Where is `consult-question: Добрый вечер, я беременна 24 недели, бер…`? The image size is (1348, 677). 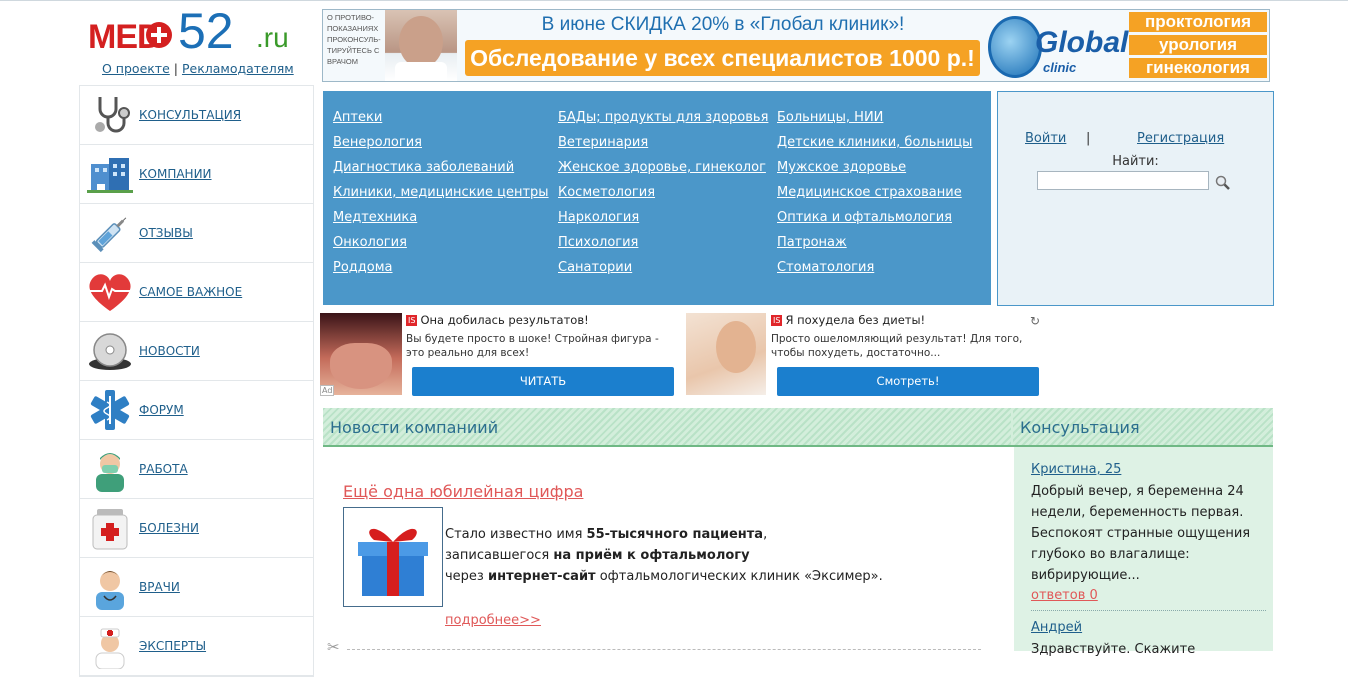 consult-question: Добрый вечер, я беременна 24 недели, бер… is located at coordinates (1141, 533).